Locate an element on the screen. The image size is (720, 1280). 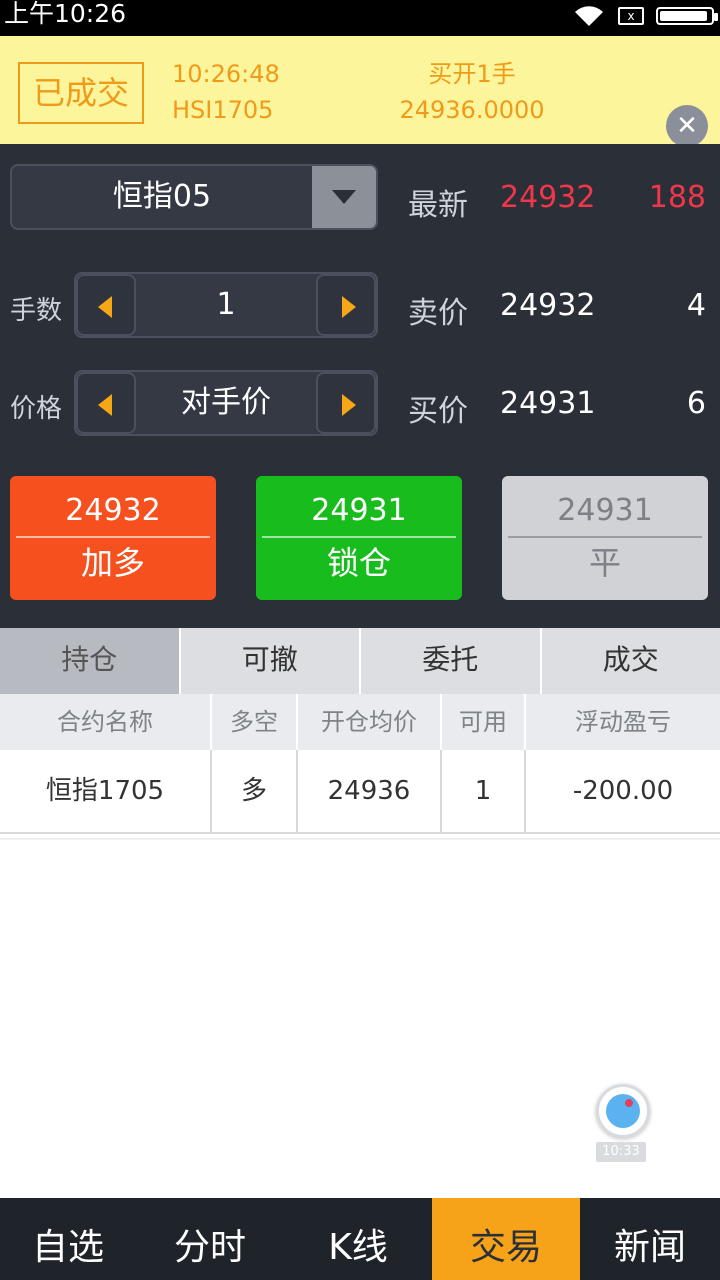
table-row: 恒指1705 多 24936 1 -200.00 is located at coordinates (360, 792).